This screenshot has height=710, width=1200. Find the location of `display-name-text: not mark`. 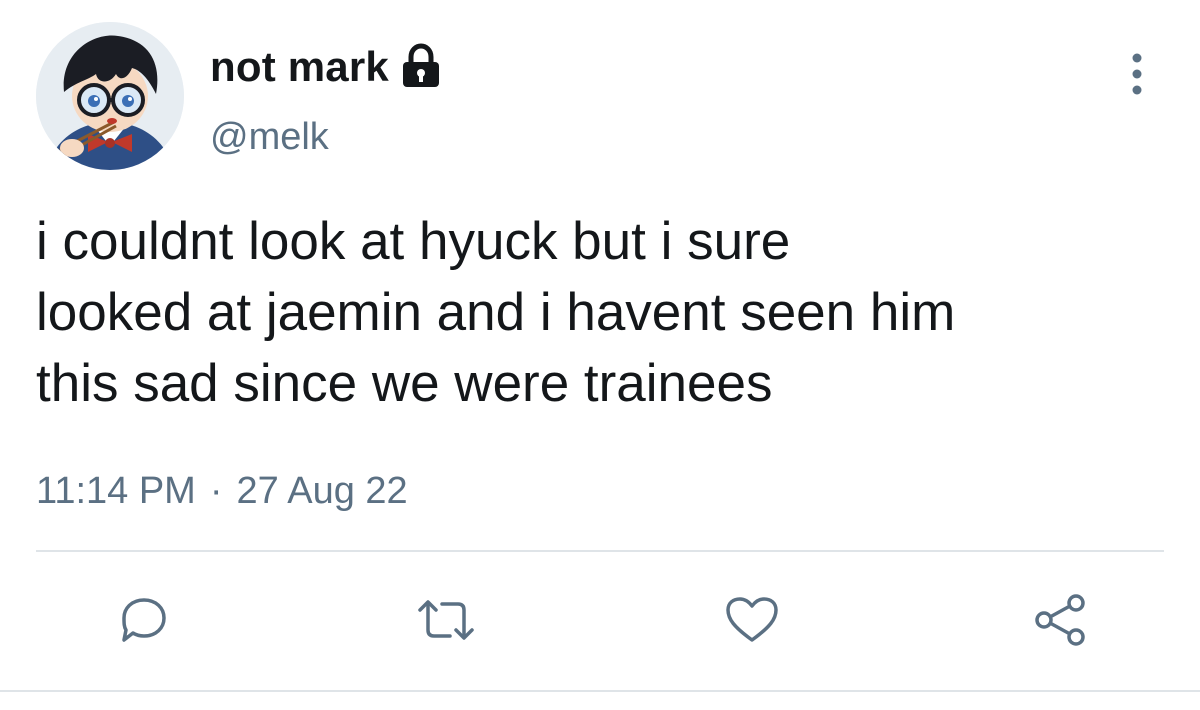

display-name-text: not mark is located at coordinates (299, 66).